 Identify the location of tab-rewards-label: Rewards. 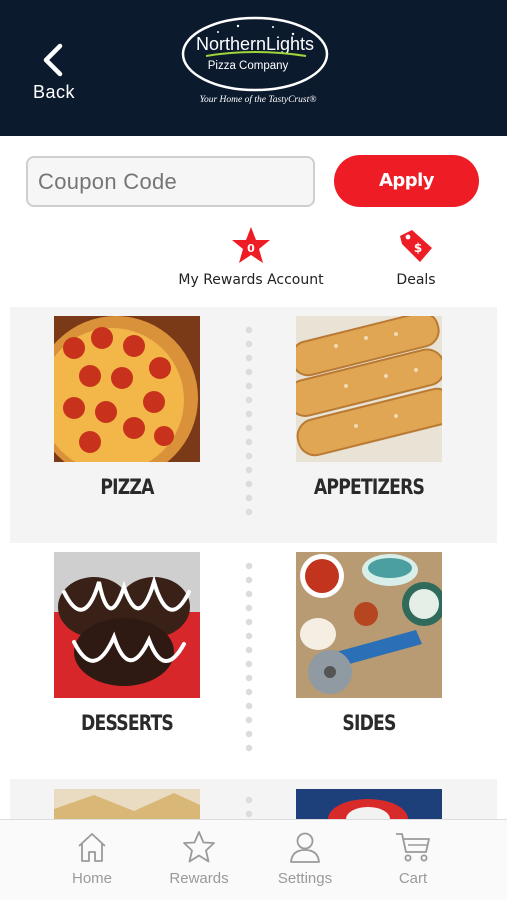
(199, 878).